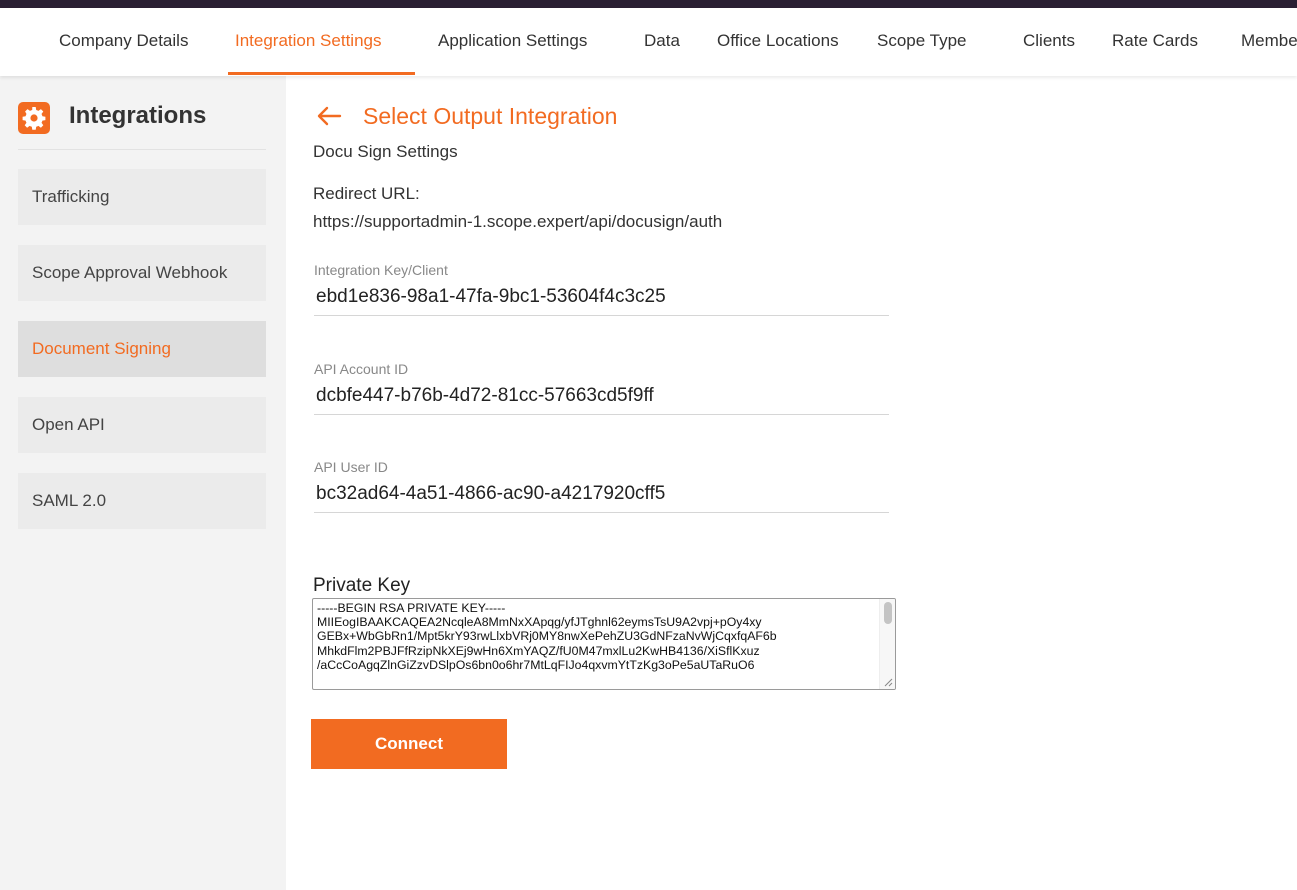  What do you see at coordinates (351, 467) in the screenshot?
I see `api-user-id-label: API User ID` at bounding box center [351, 467].